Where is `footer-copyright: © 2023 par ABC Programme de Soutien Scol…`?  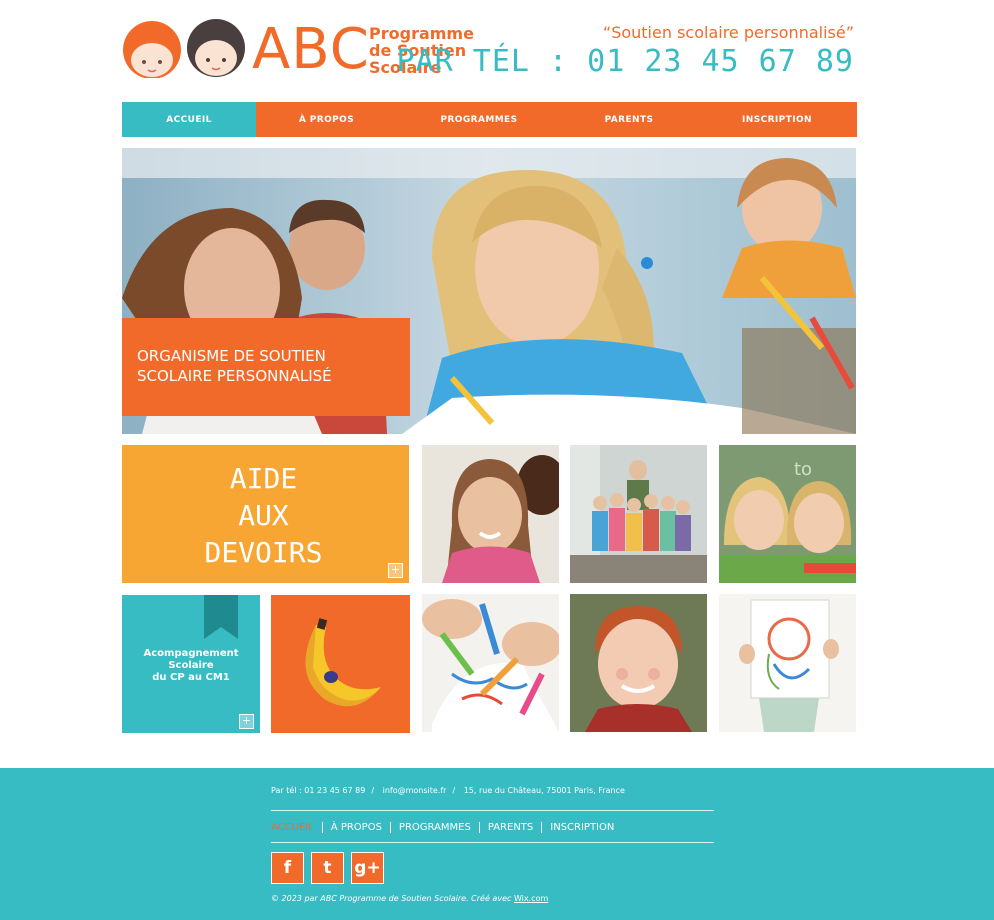 footer-copyright: © 2023 par ABC Programme de Soutien Scol… is located at coordinates (409, 898).